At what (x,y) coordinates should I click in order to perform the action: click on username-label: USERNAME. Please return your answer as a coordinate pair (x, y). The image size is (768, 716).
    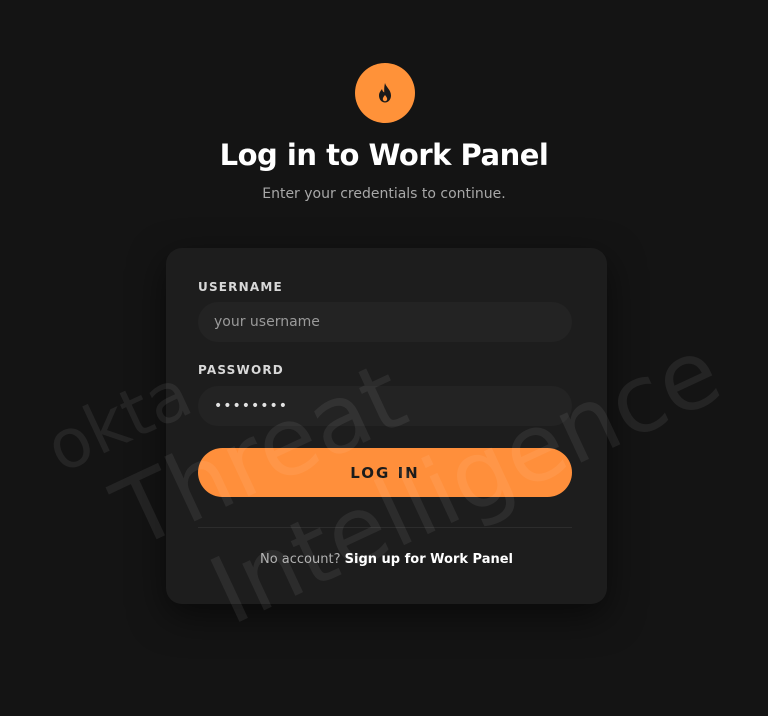
    Looking at the image, I should click on (240, 287).